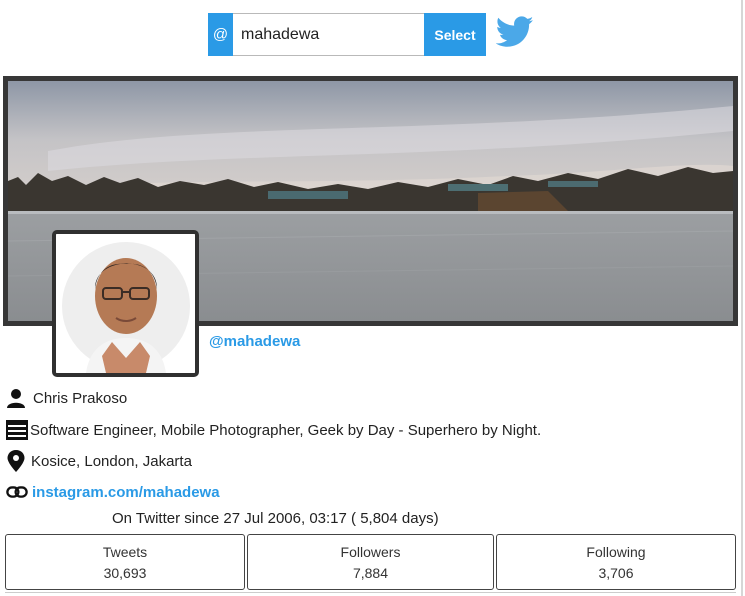 The width and height of the screenshot is (745, 596). What do you see at coordinates (220, 34) in the screenshot?
I see `at-prefix: @` at bounding box center [220, 34].